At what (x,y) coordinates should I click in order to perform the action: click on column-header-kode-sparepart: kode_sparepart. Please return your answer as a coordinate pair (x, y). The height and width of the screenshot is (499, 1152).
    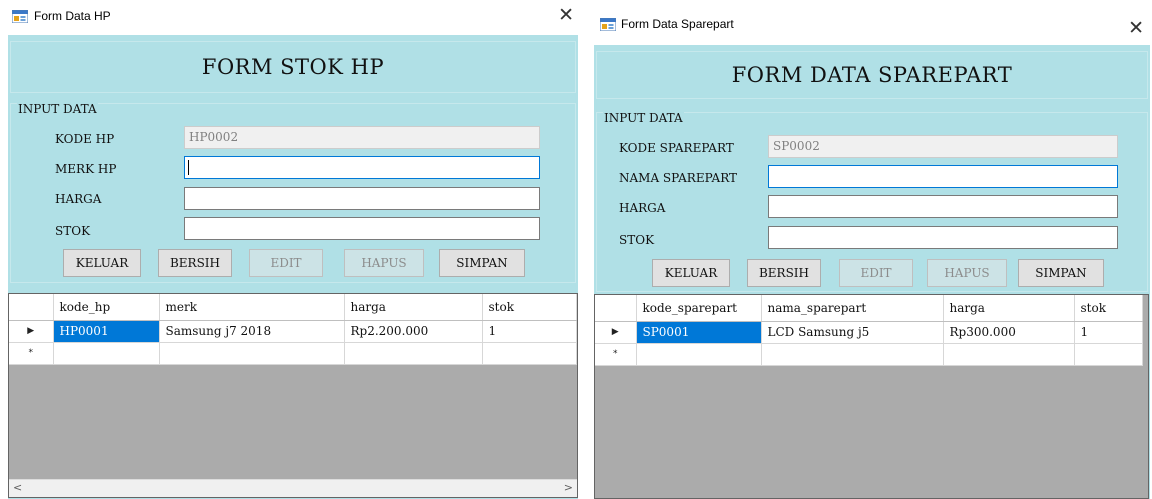
    Looking at the image, I should click on (699, 308).